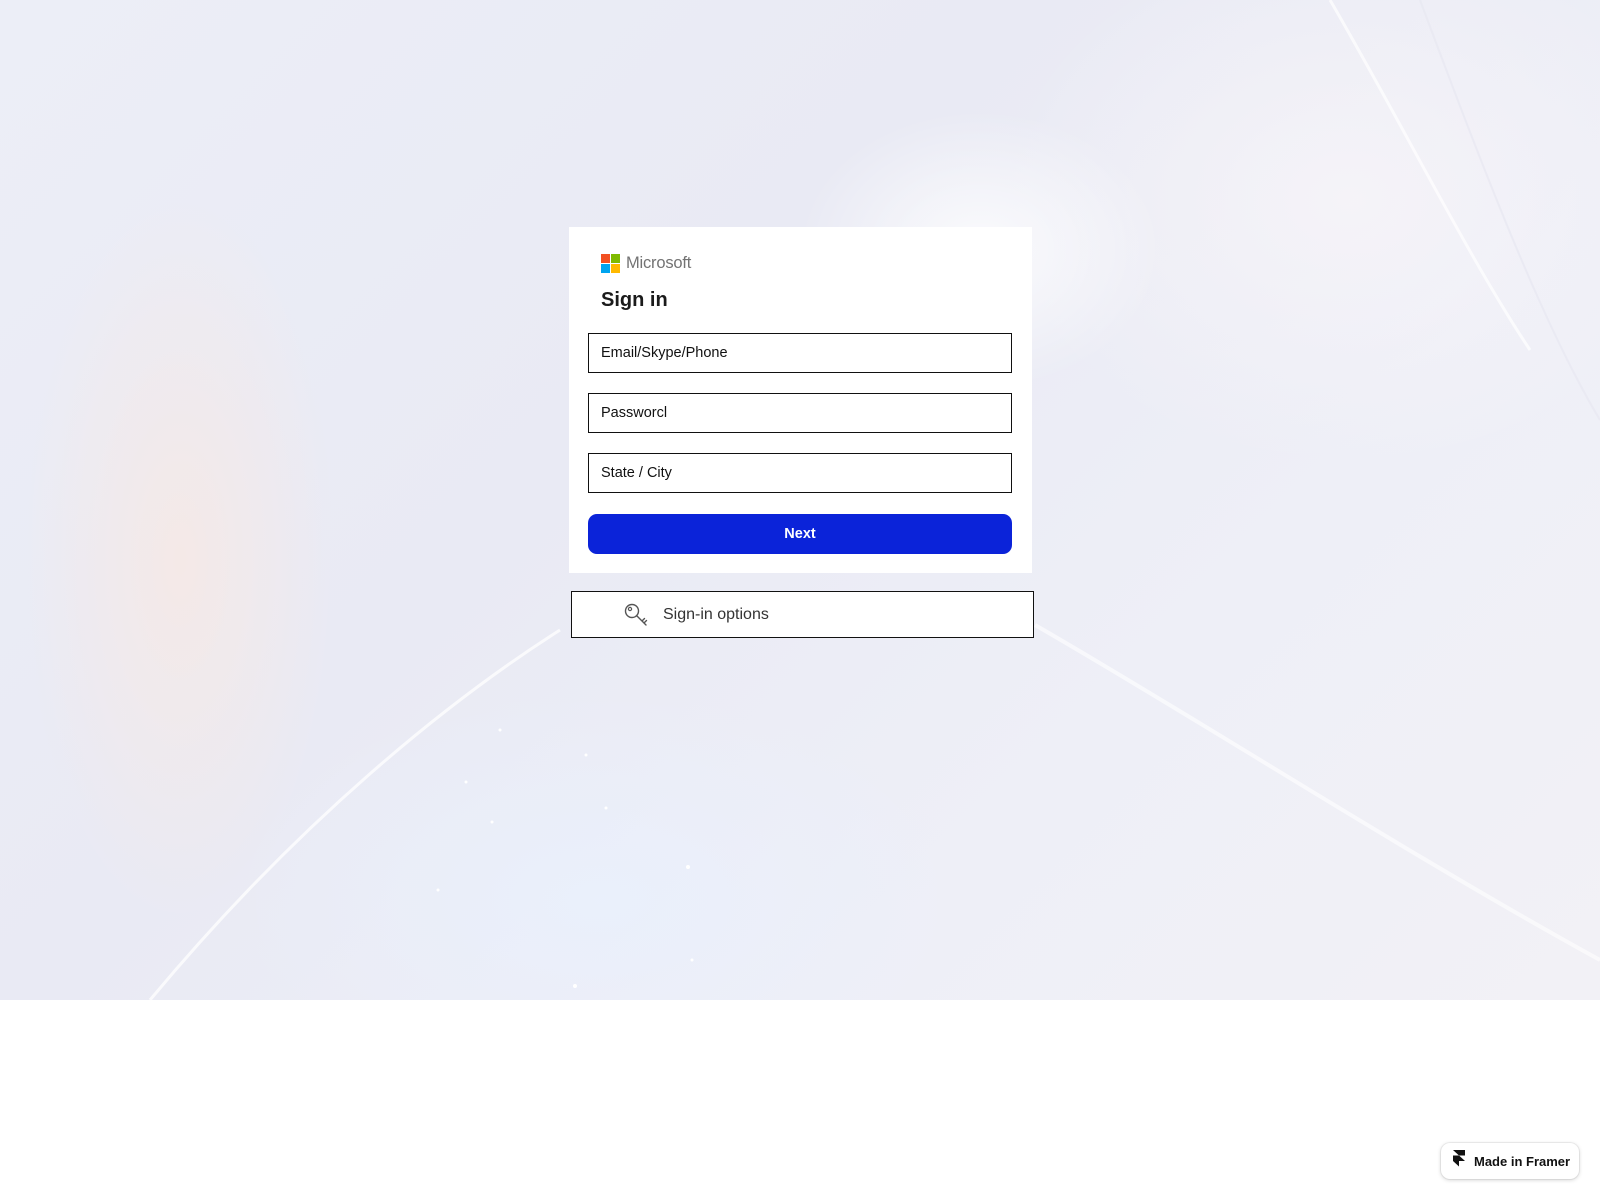 This screenshot has height=1200, width=1600. What do you see at coordinates (659, 263) in the screenshot?
I see `brand-name: Microsoft` at bounding box center [659, 263].